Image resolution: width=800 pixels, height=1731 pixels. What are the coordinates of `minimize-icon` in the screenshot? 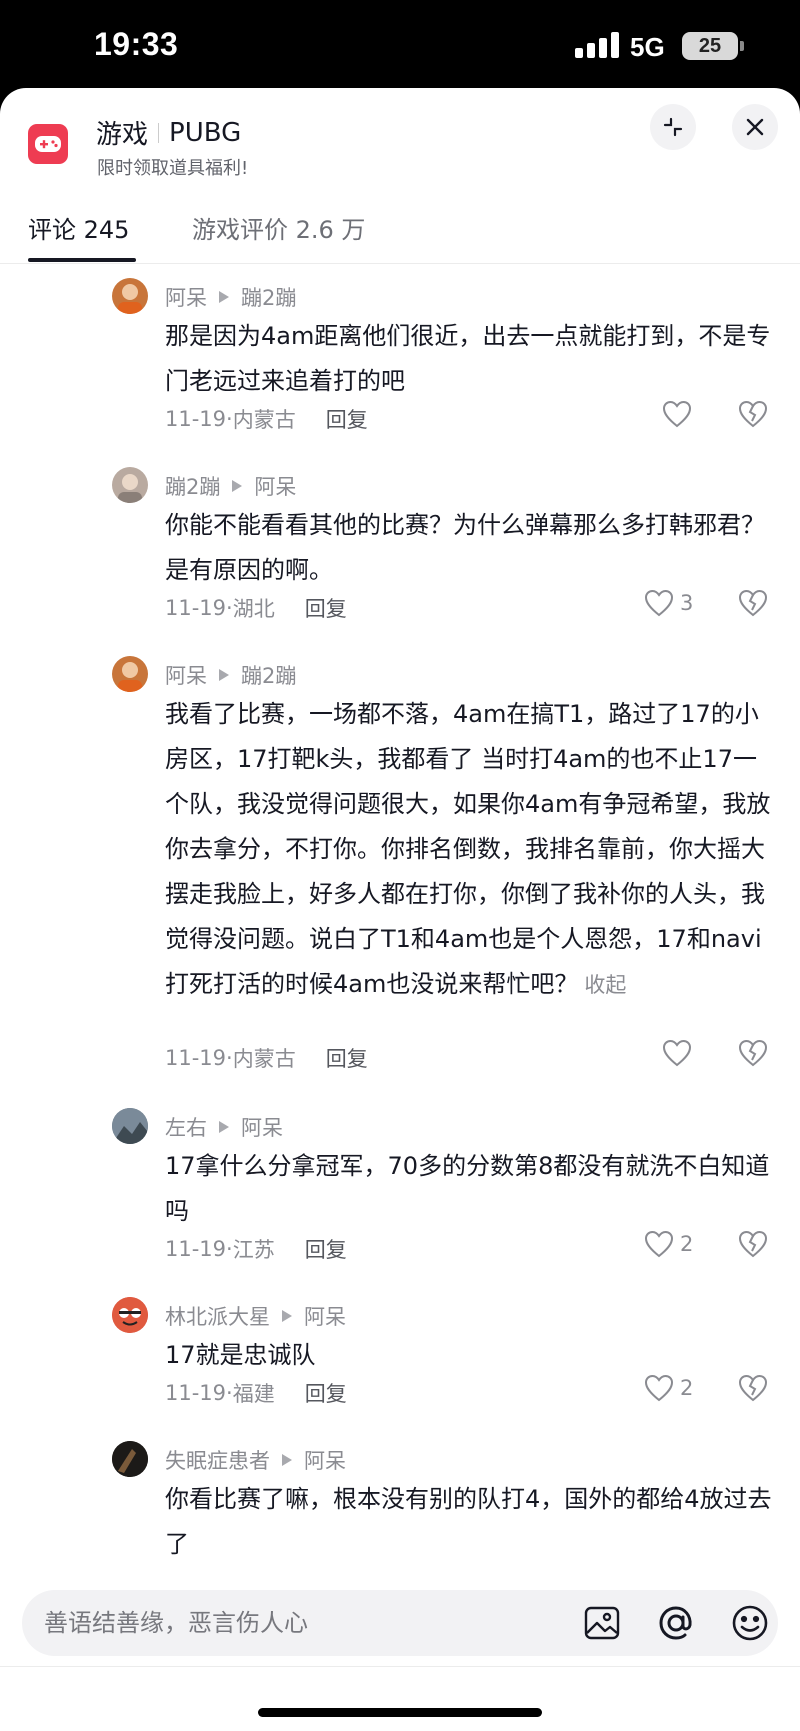 It's located at (673, 127).